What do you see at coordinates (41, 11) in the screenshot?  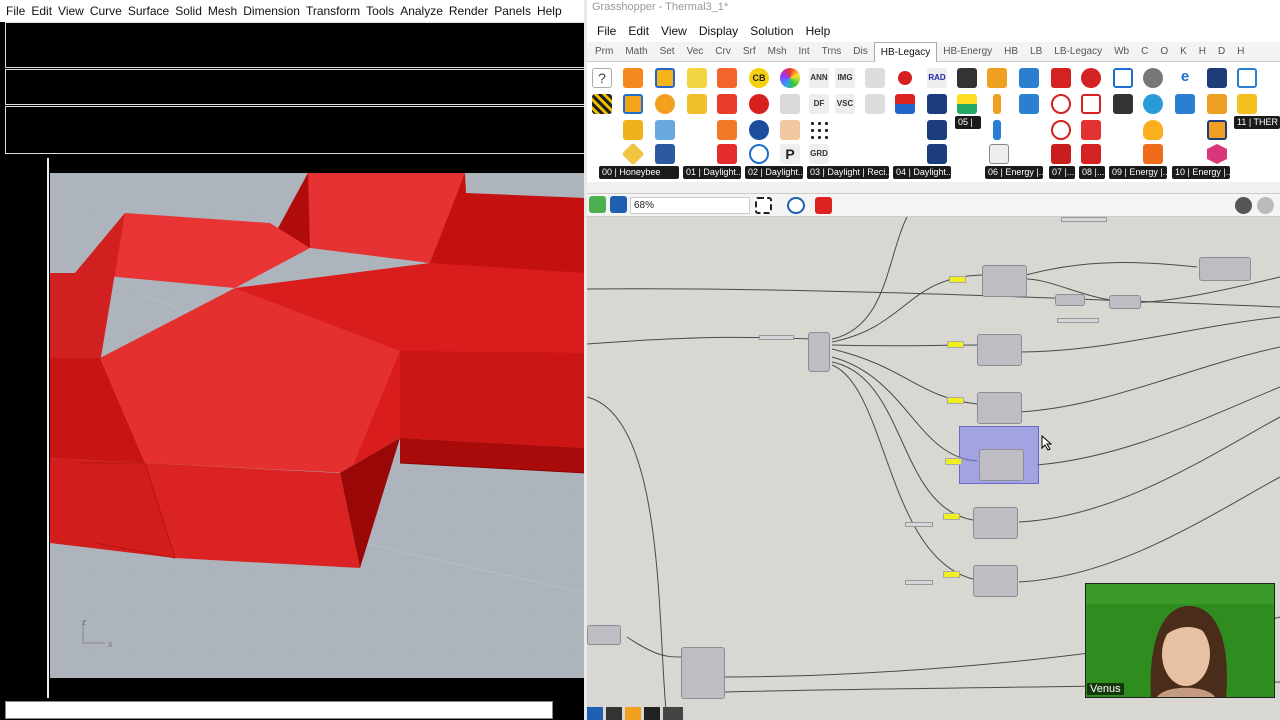 I see `menu-edit: Edit` at bounding box center [41, 11].